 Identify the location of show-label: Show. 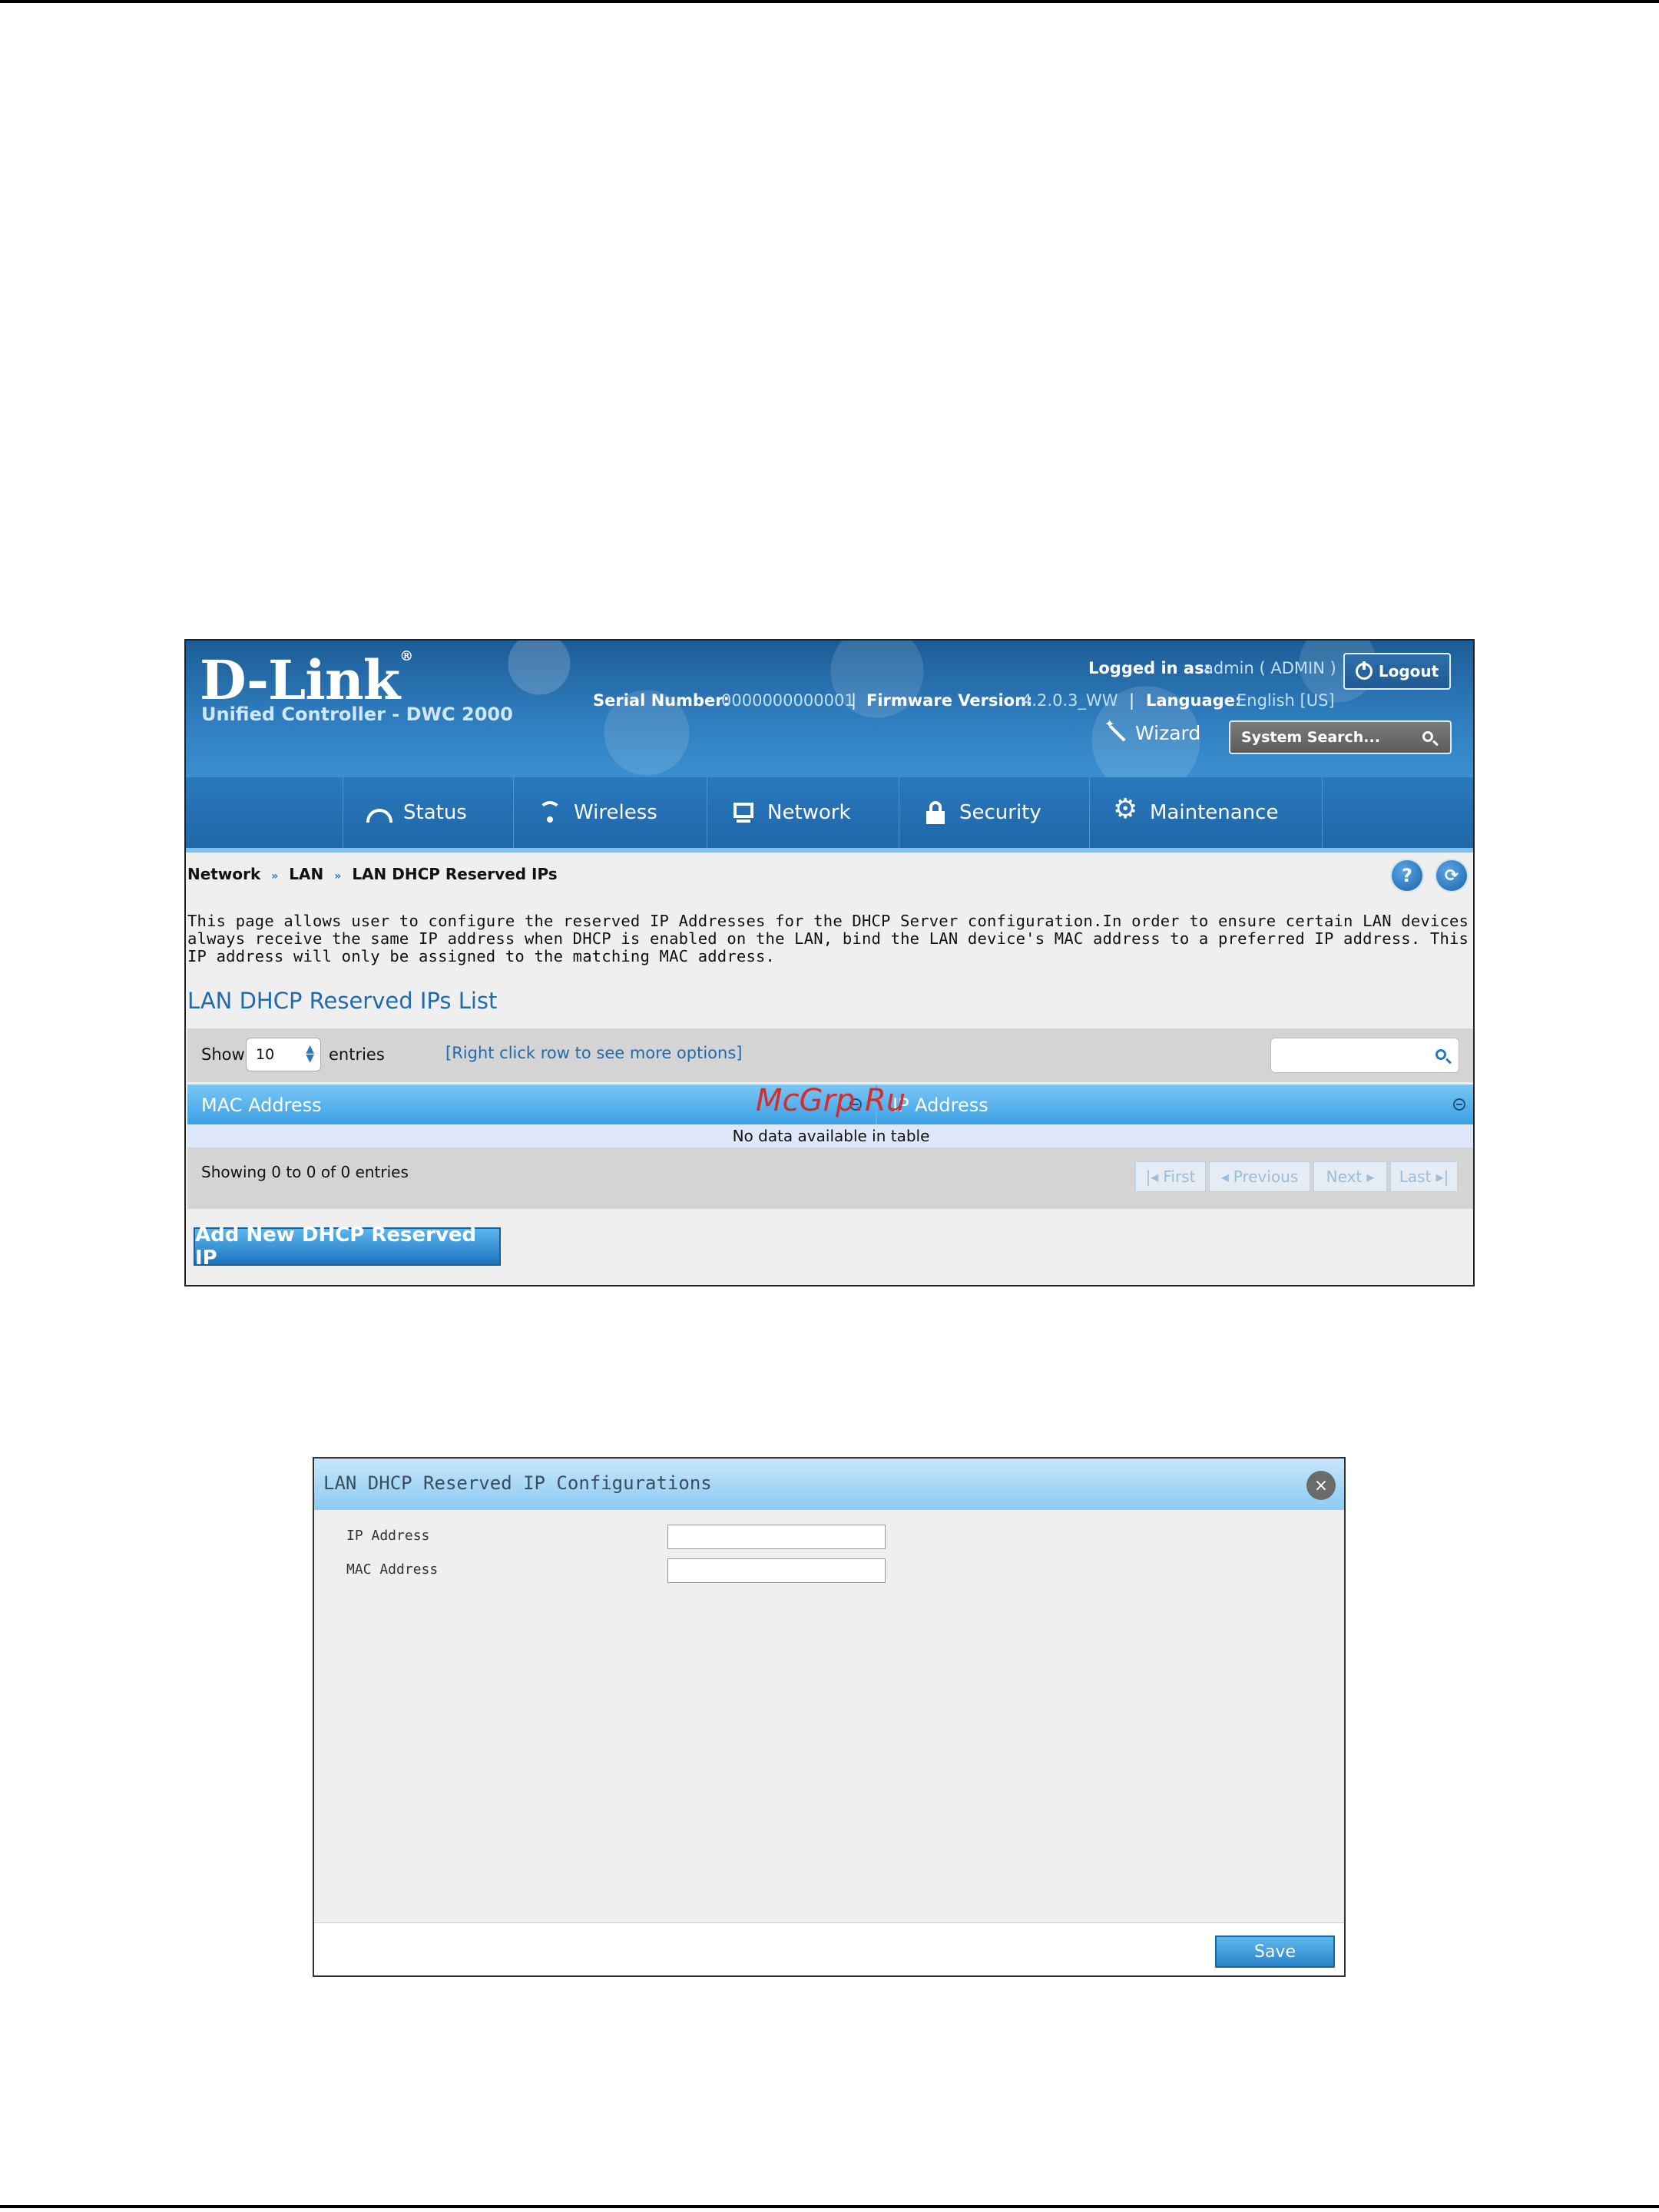
(223, 1055).